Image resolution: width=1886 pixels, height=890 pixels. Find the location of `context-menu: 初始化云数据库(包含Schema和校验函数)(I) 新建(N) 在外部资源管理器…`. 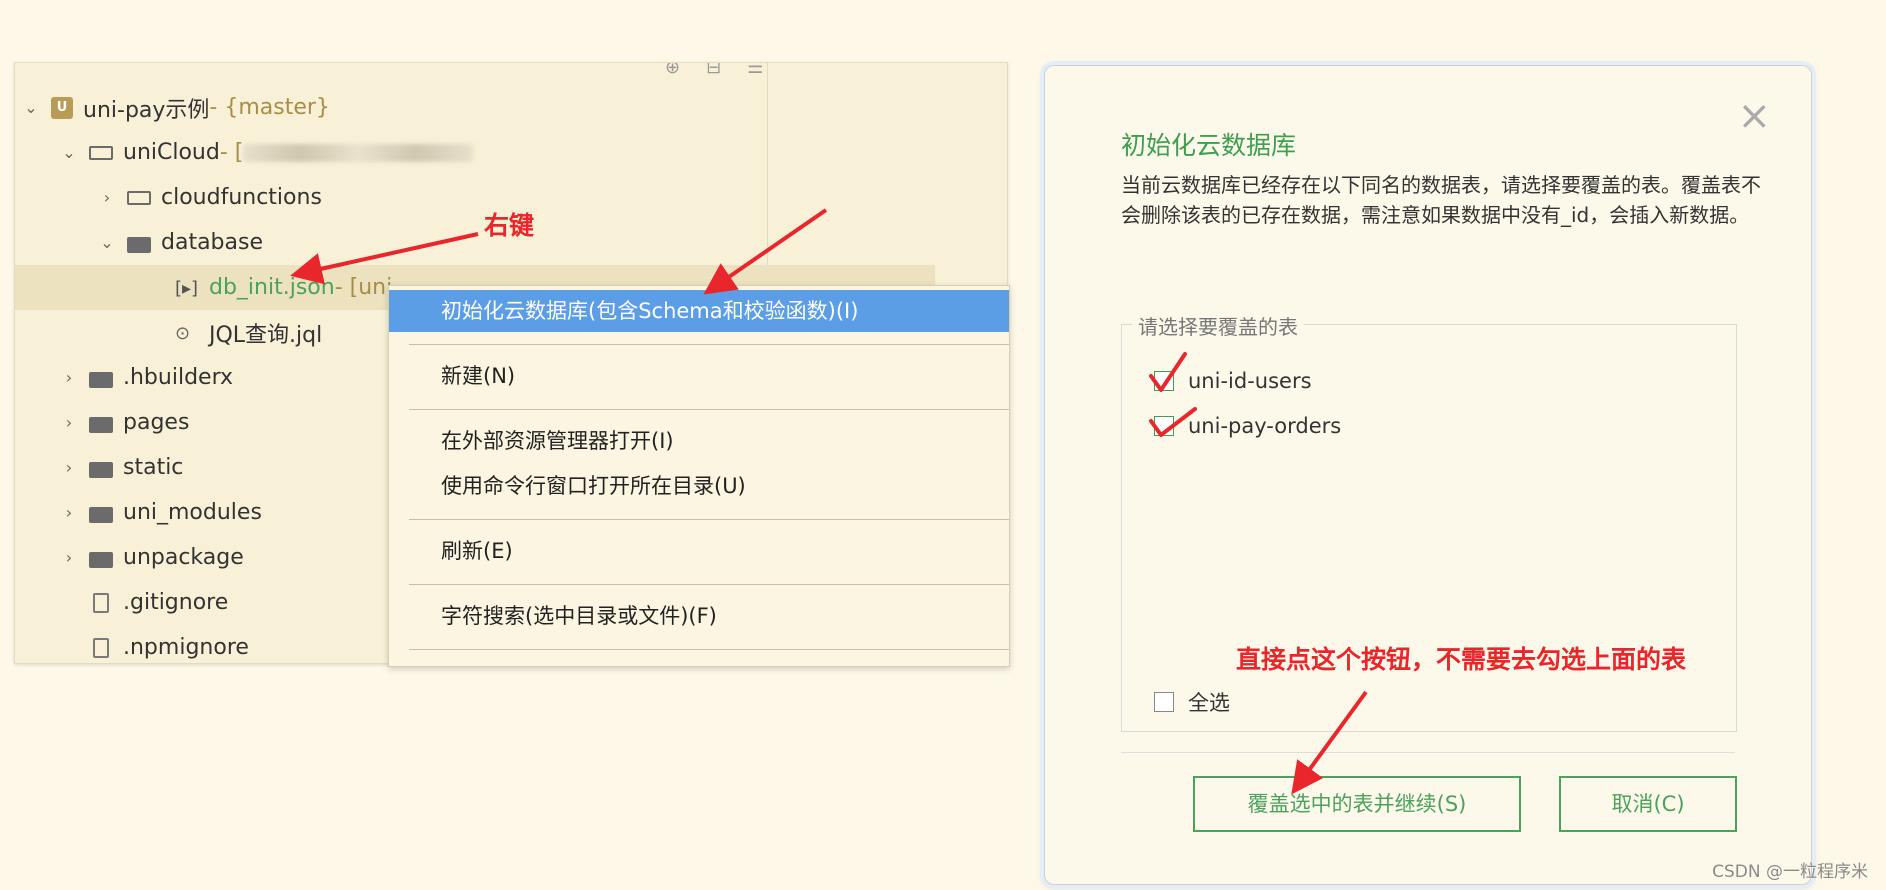

context-menu: 初始化云数据库(包含Schema和校验函数)(I) 新建(N) 在外部资源管理器… is located at coordinates (699, 476).